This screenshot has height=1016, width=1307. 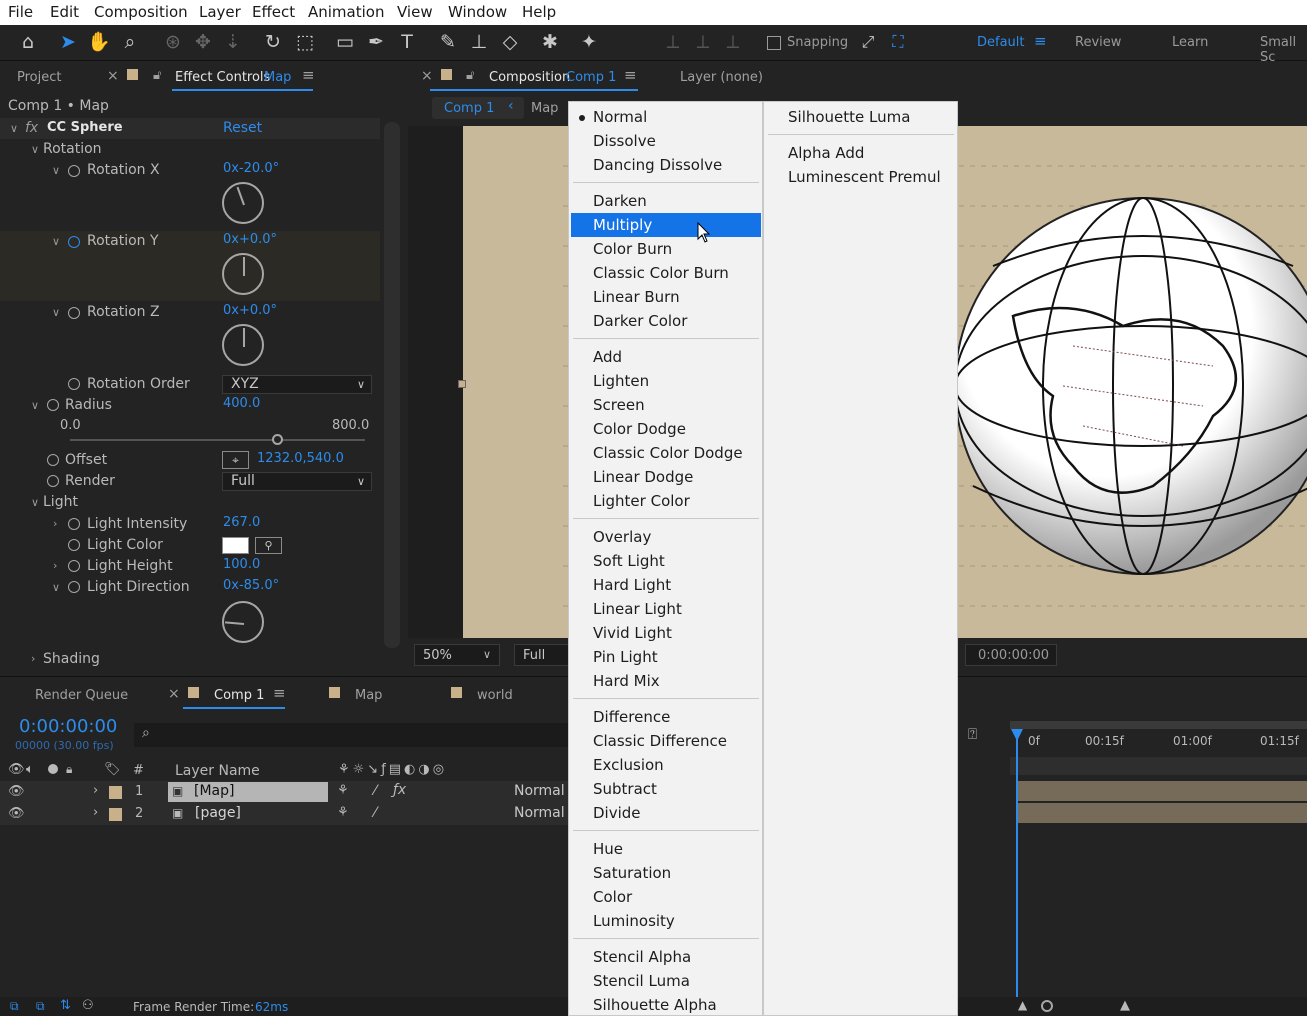 I want to click on menu-view: View, so click(x=415, y=12).